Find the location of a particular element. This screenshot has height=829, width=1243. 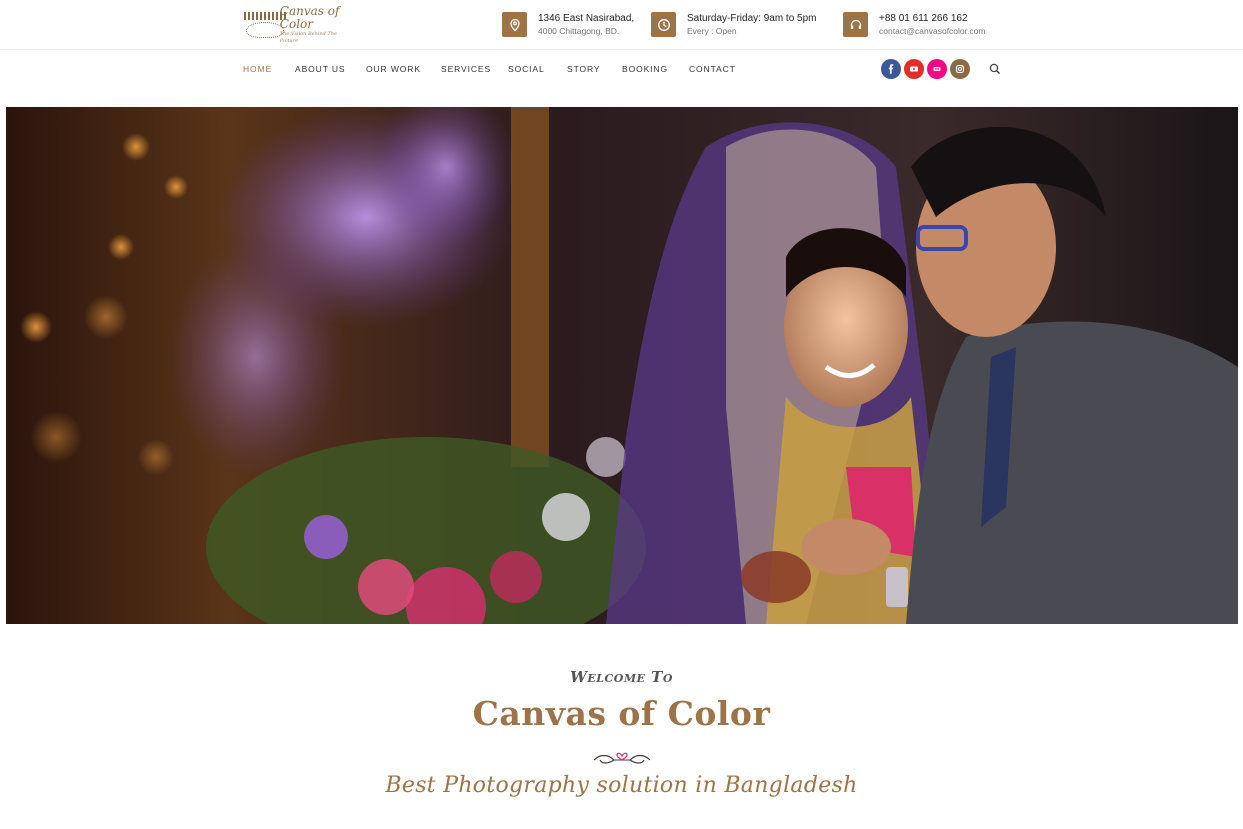

welcome-heading: Welcome To is located at coordinates (621, 677).